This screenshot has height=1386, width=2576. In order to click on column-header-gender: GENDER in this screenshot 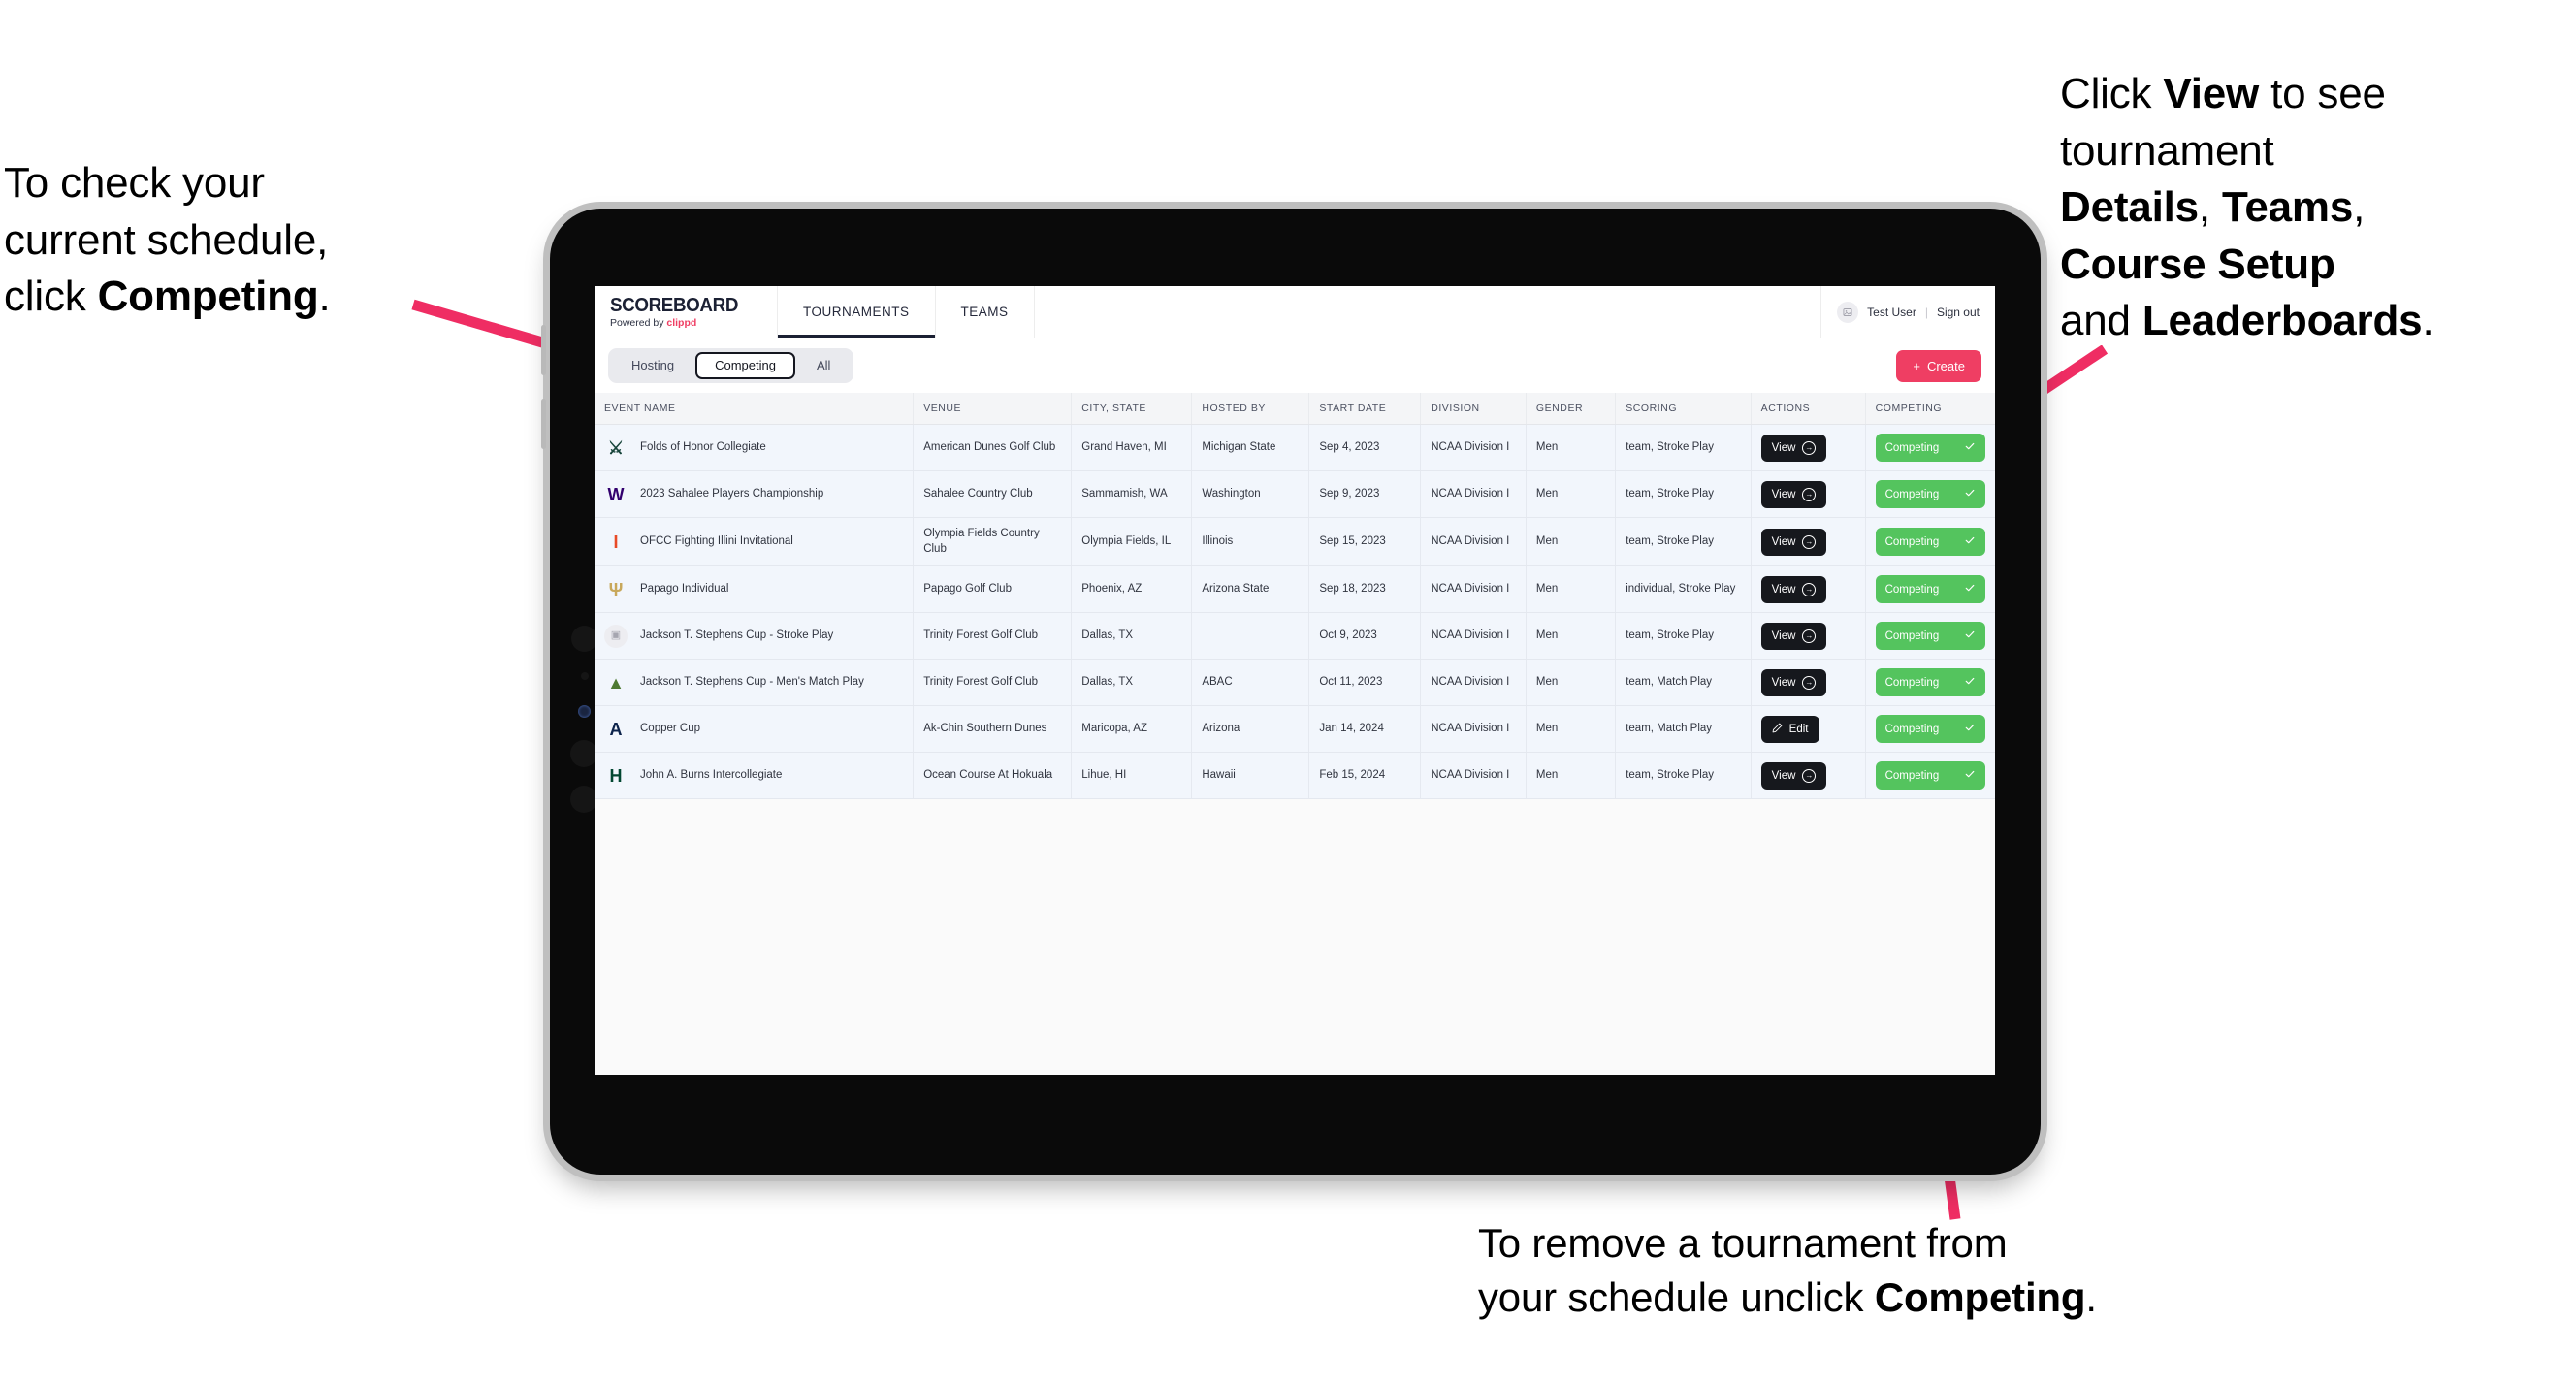, I will do `click(1571, 409)`.